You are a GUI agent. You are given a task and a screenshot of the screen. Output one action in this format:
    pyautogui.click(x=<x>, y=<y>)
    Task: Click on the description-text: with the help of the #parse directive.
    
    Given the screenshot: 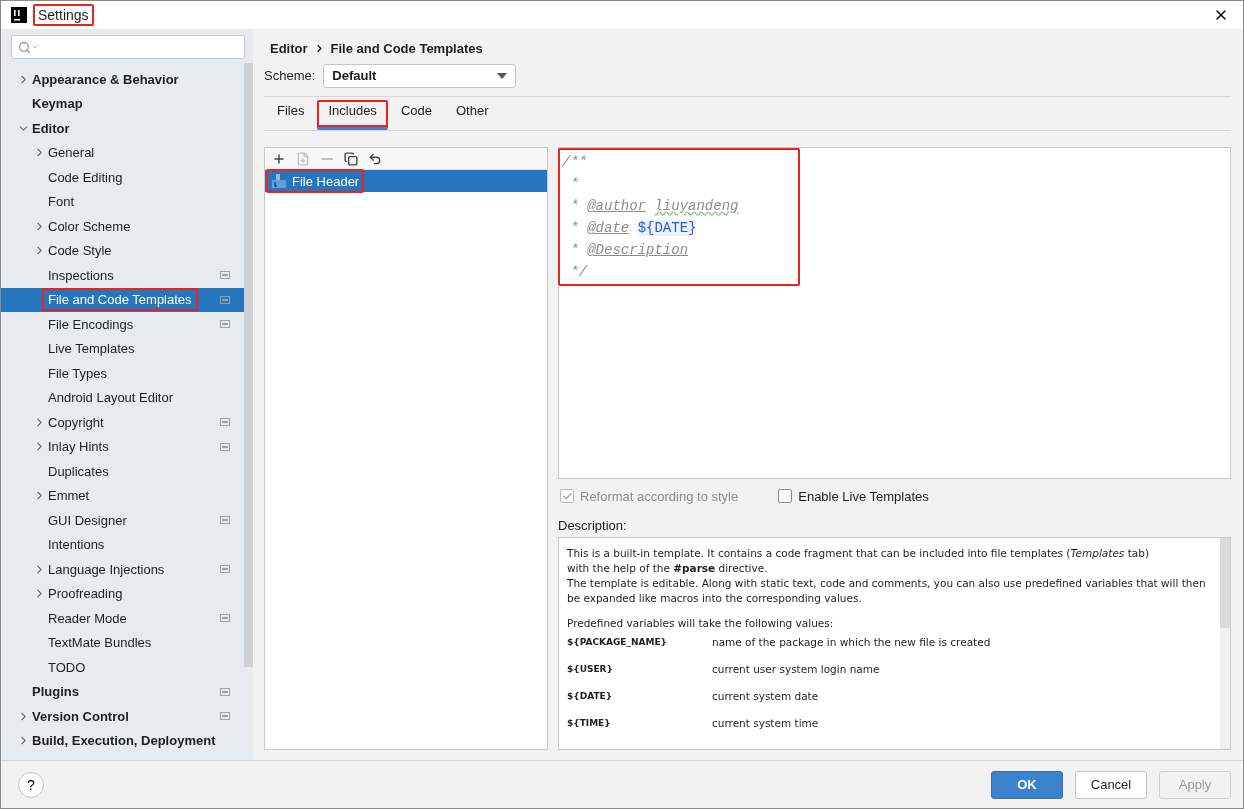 What is the action you would take?
    pyautogui.click(x=668, y=568)
    